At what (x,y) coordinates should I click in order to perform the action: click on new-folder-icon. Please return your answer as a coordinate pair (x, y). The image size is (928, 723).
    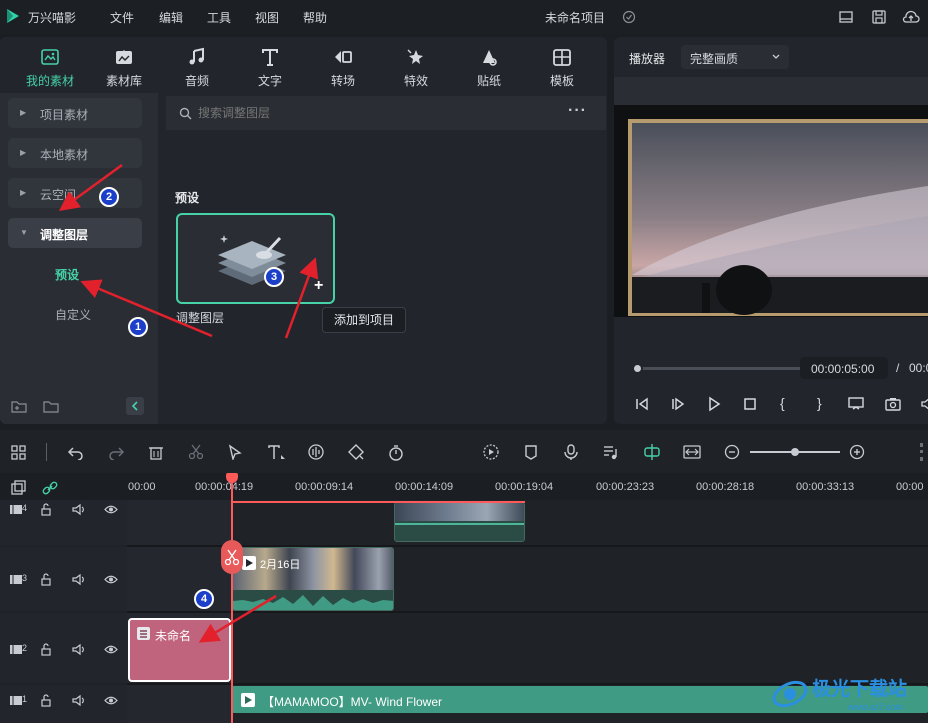
    Looking at the image, I should click on (19, 406).